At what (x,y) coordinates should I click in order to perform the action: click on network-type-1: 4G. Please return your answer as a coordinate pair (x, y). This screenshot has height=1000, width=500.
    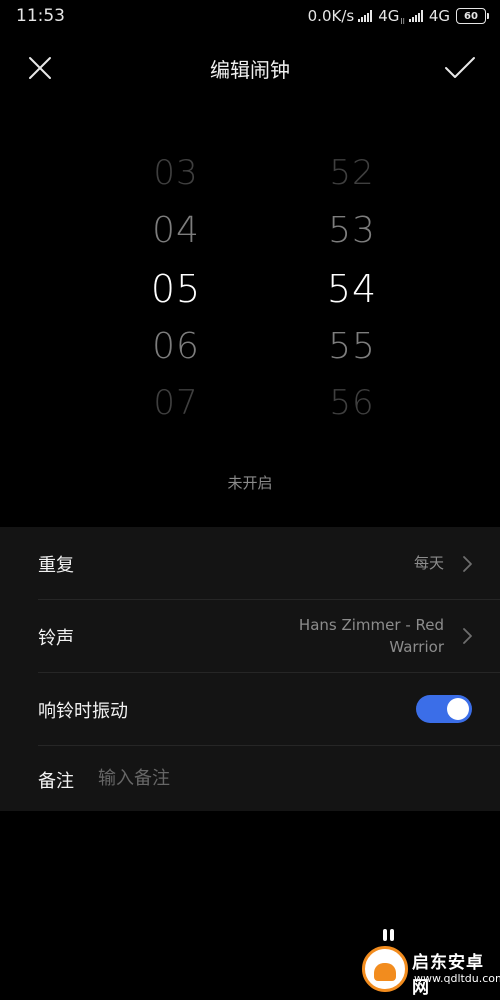
    Looking at the image, I should click on (389, 16).